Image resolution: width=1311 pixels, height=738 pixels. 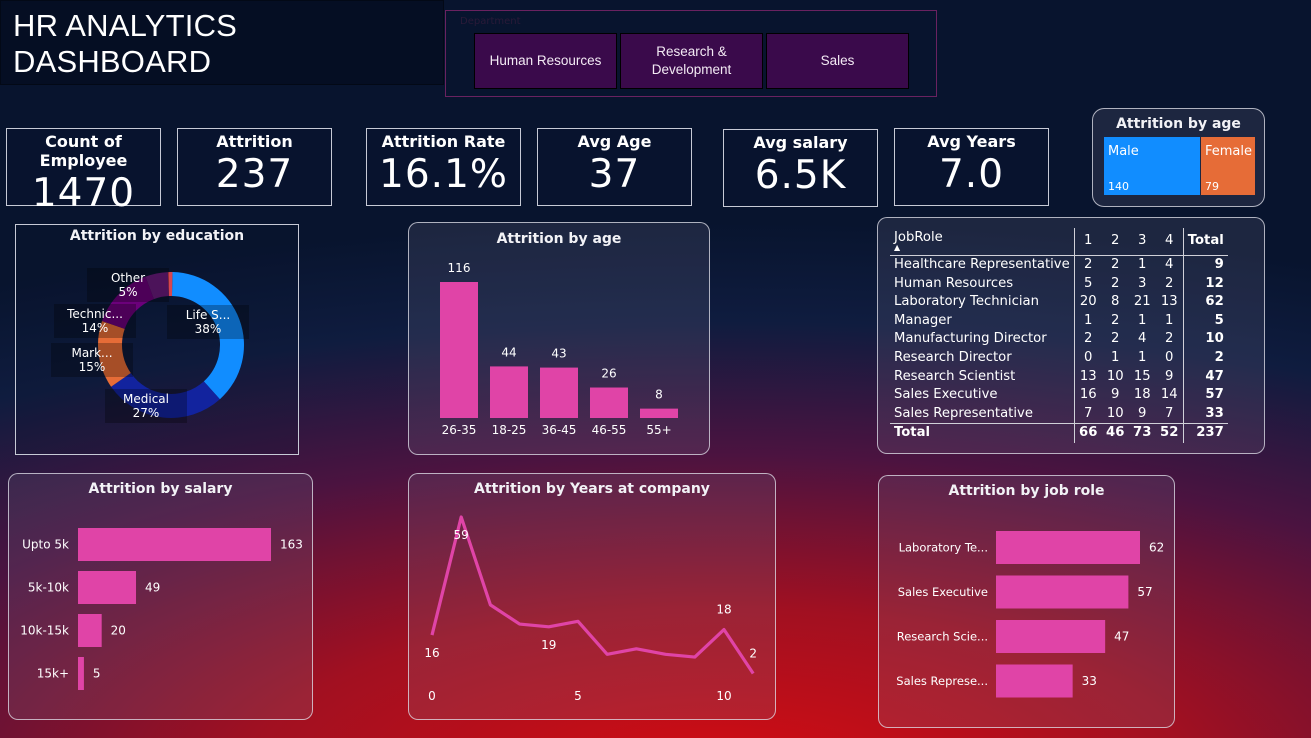 I want to click on table-row: Sales Executive 16 9 18 14 57, so click(x=1059, y=395).